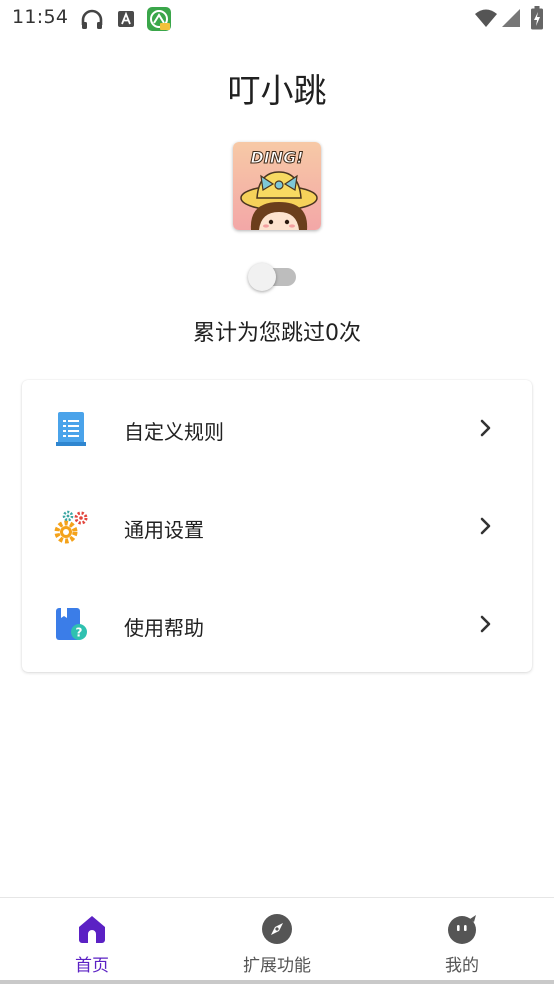  I want to click on bottom-navigation: 首页 扩展功能 我的, so click(277, 940).